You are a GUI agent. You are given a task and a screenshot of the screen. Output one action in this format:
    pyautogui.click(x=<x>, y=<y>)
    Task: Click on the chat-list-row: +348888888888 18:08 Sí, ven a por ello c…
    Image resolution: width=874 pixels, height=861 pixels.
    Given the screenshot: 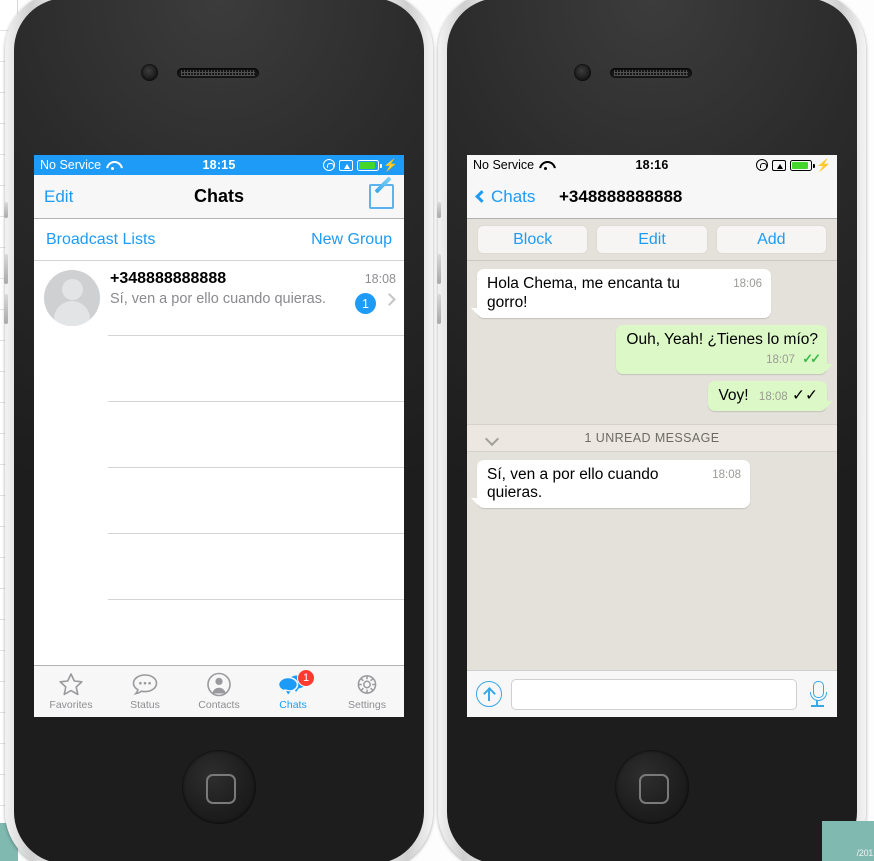 What is the action you would take?
    pyautogui.click(x=219, y=298)
    